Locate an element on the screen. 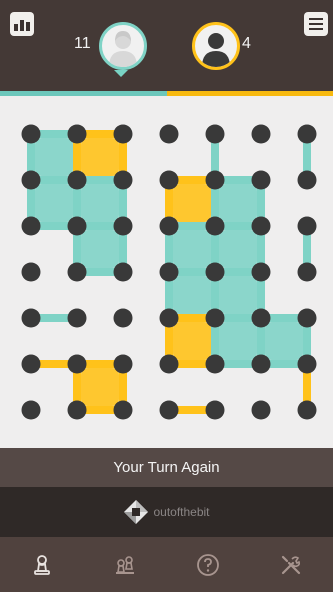 The height and width of the screenshot is (592, 333). player1-silhouette-icon is located at coordinates (123, 49).